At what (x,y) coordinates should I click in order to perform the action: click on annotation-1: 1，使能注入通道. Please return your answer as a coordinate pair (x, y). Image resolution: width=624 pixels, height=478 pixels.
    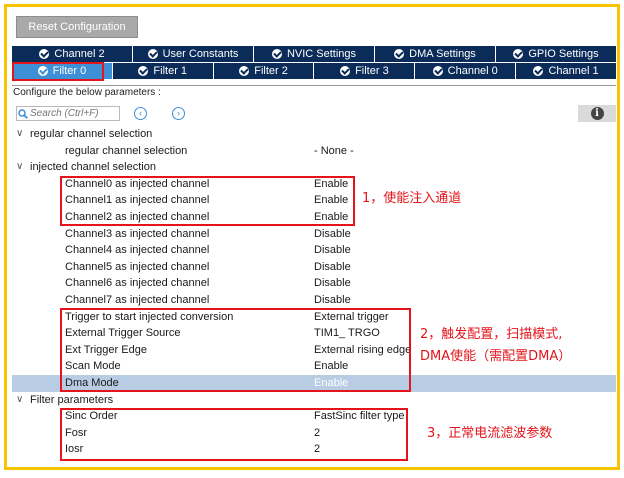
    Looking at the image, I should click on (412, 198).